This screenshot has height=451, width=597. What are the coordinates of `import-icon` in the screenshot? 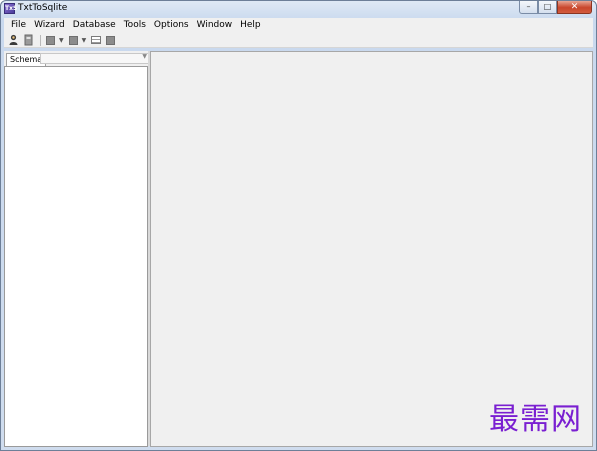 It's located at (73, 40).